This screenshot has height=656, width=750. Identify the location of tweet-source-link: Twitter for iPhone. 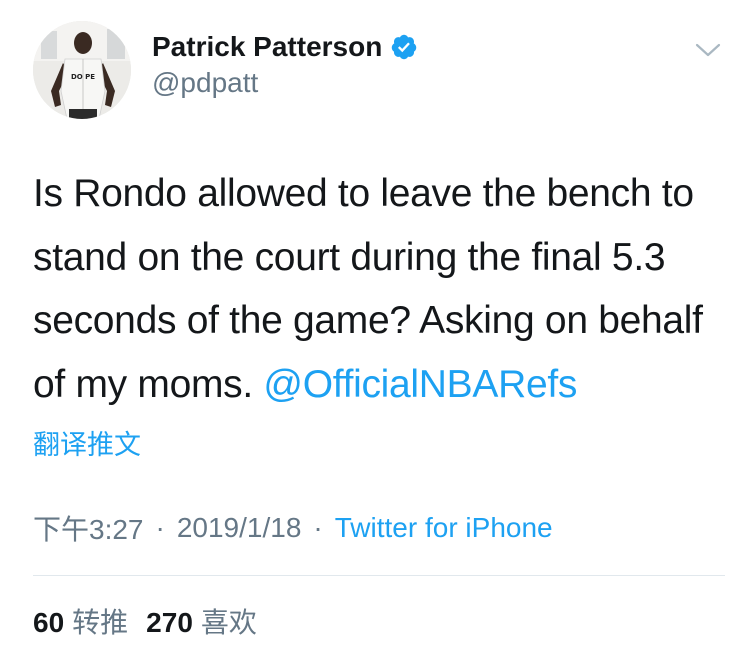
(444, 528).